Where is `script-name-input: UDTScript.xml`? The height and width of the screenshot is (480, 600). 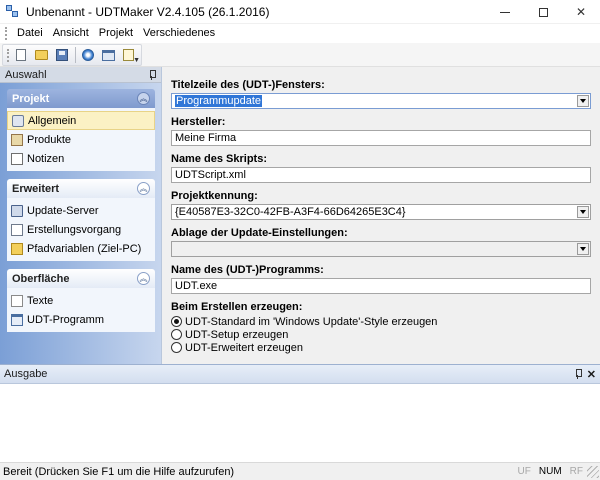 script-name-input: UDTScript.xml is located at coordinates (381, 175).